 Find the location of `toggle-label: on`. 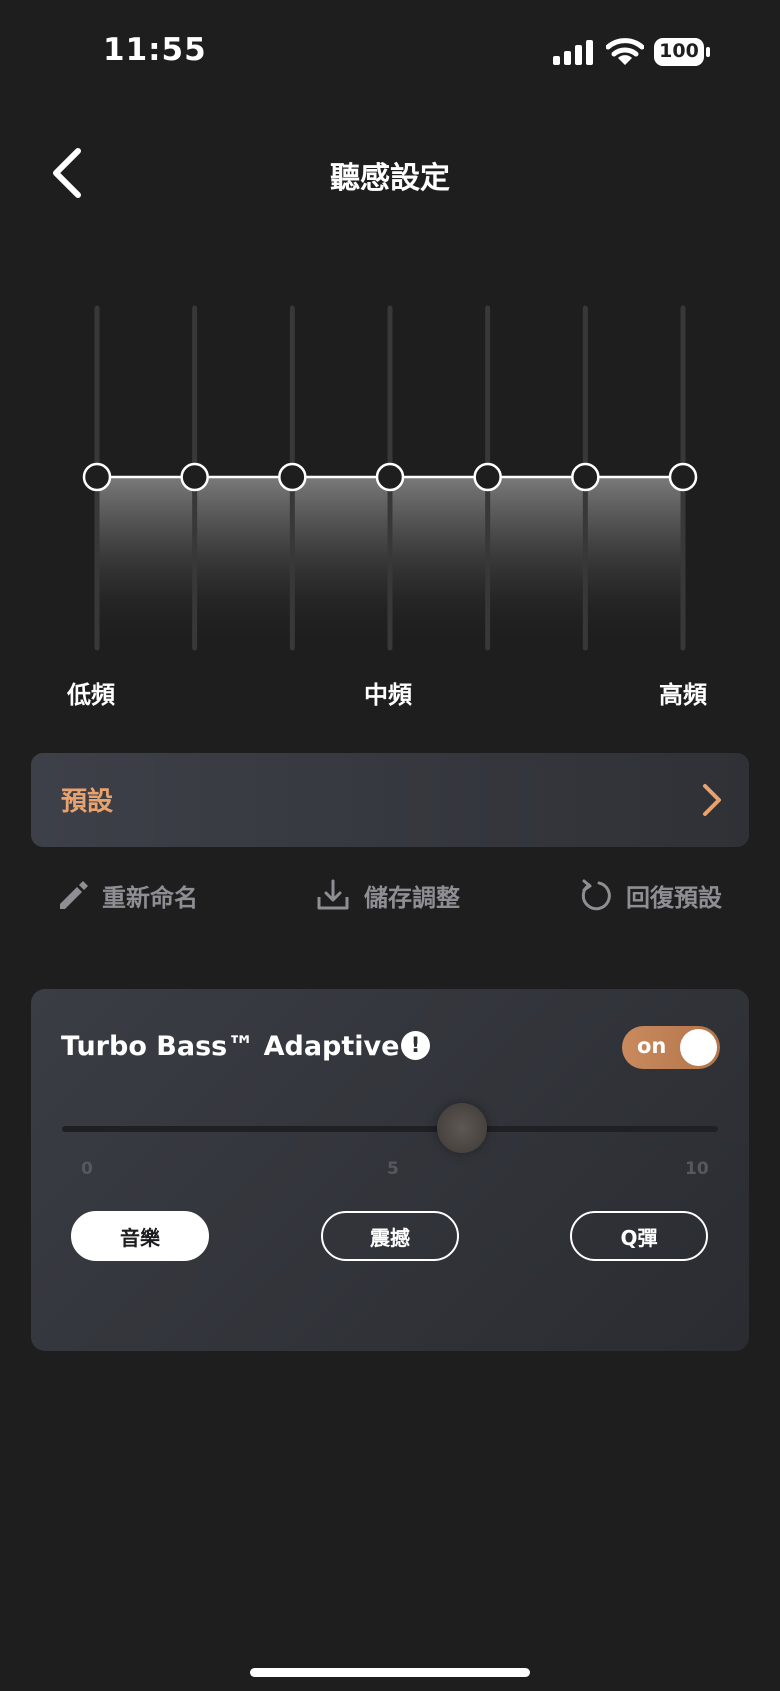

toggle-label: on is located at coordinates (652, 1046).